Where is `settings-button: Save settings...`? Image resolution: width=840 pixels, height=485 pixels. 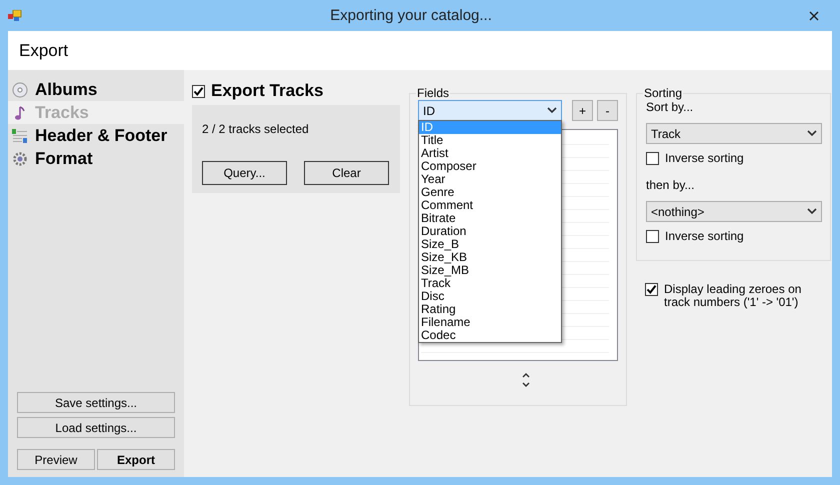 settings-button: Save settings... is located at coordinates (96, 402).